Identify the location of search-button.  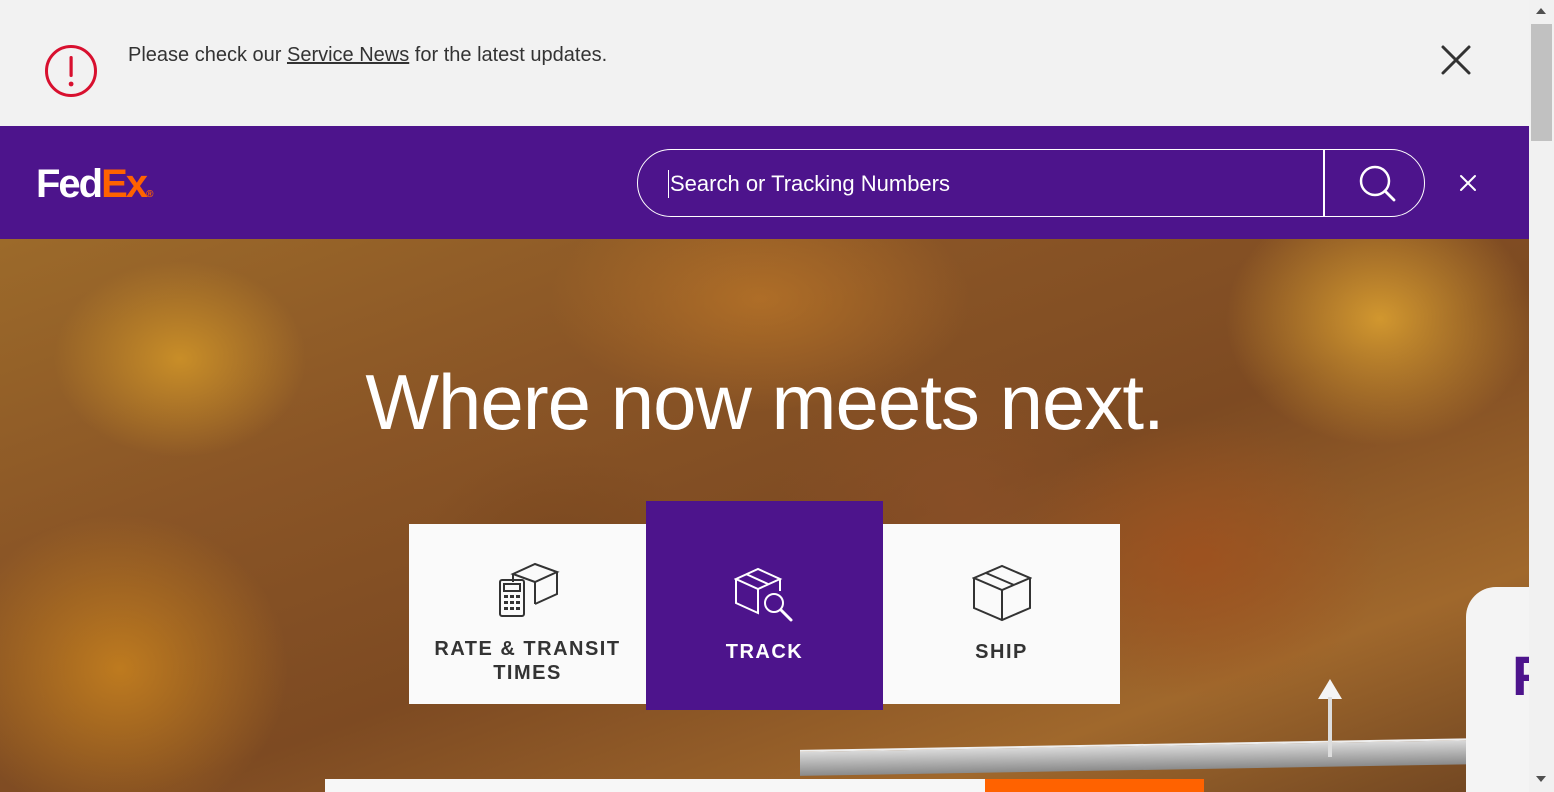
(1374, 183).